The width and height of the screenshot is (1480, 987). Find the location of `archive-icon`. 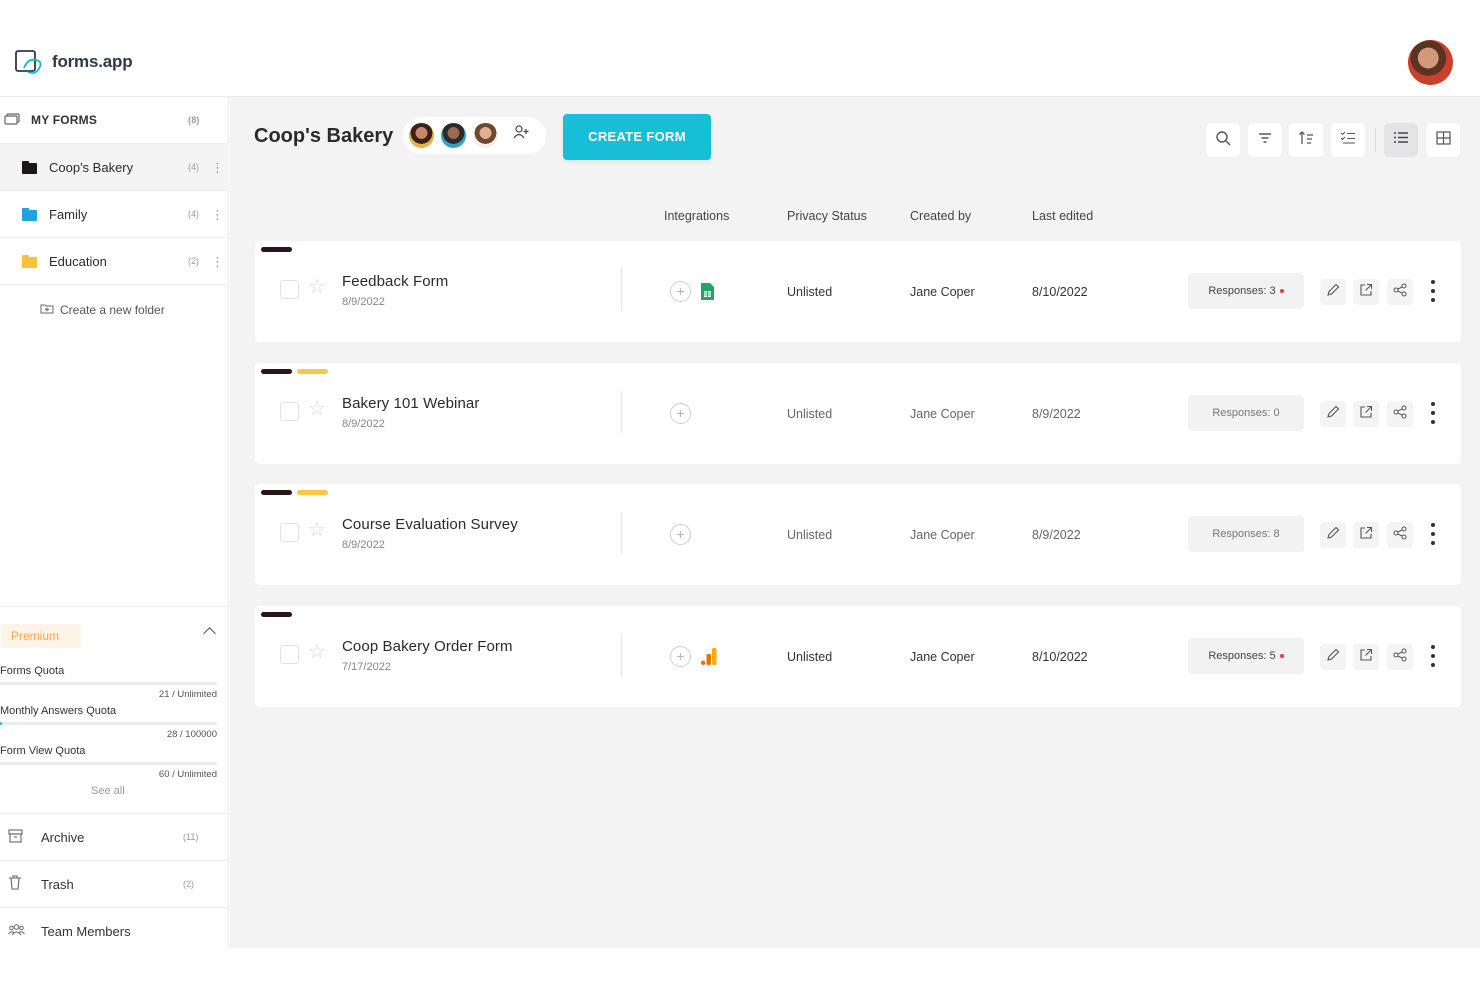

archive-icon is located at coordinates (15, 837).